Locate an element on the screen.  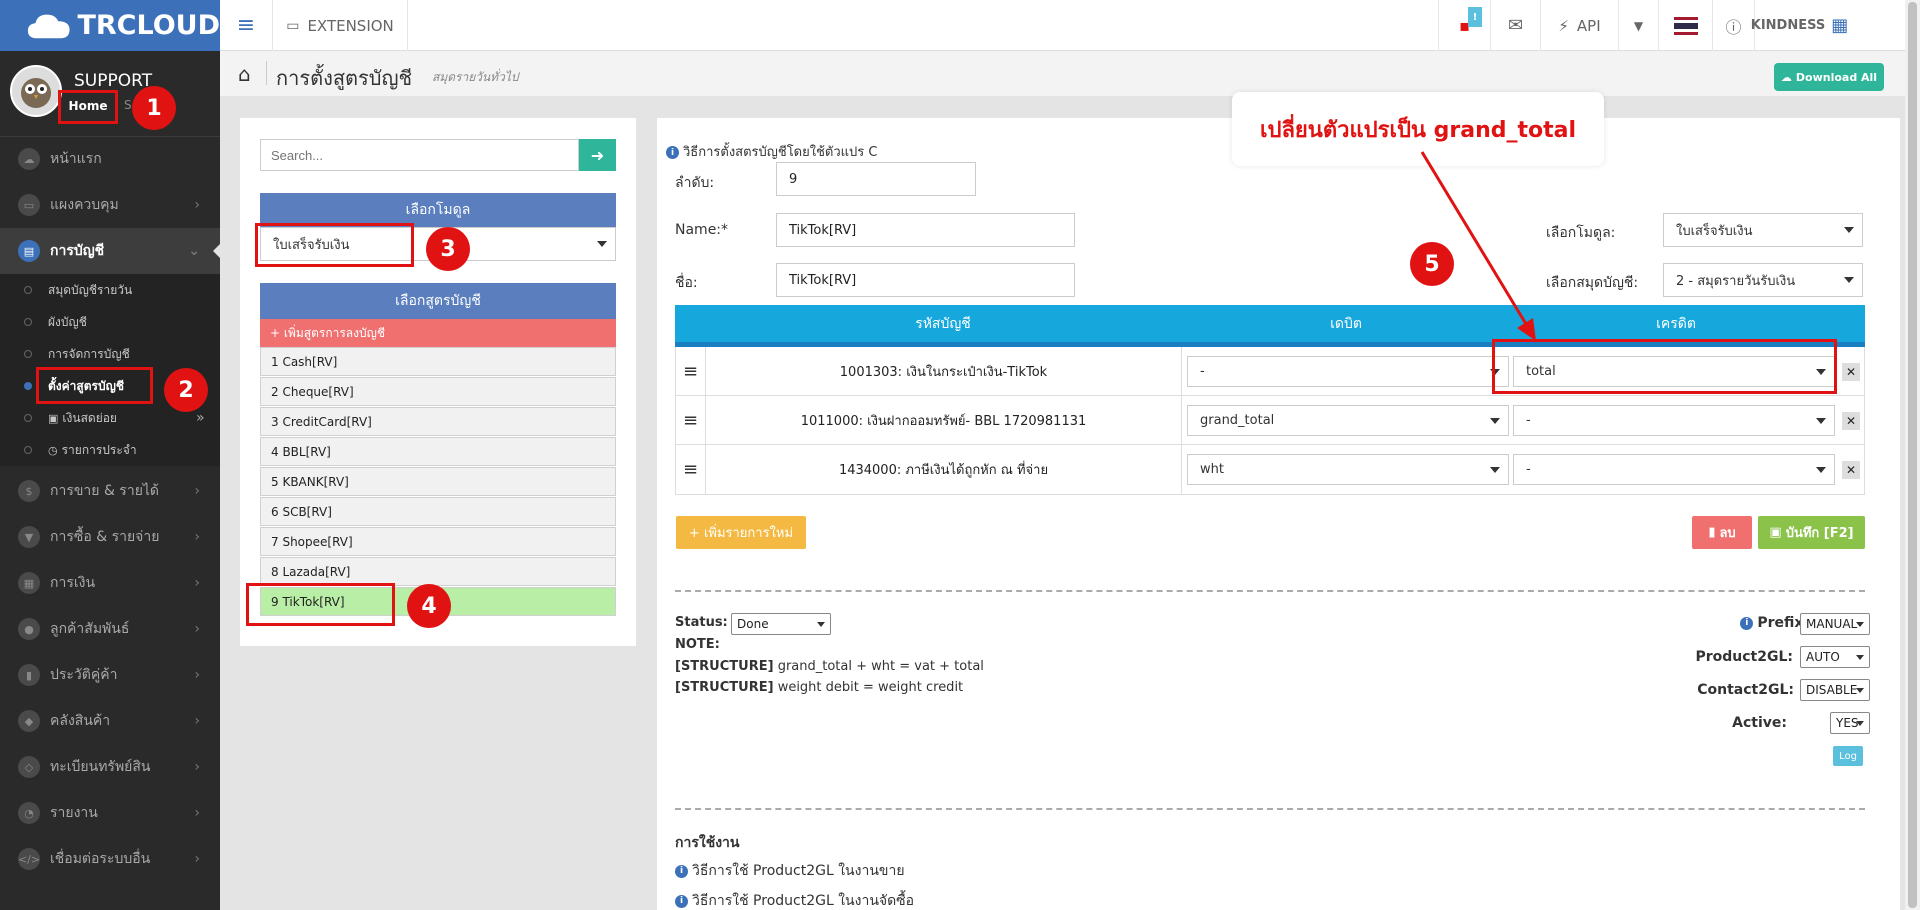
sidebar-sub-journal: สมุดบัญชีรายวัน is located at coordinates (110, 290).